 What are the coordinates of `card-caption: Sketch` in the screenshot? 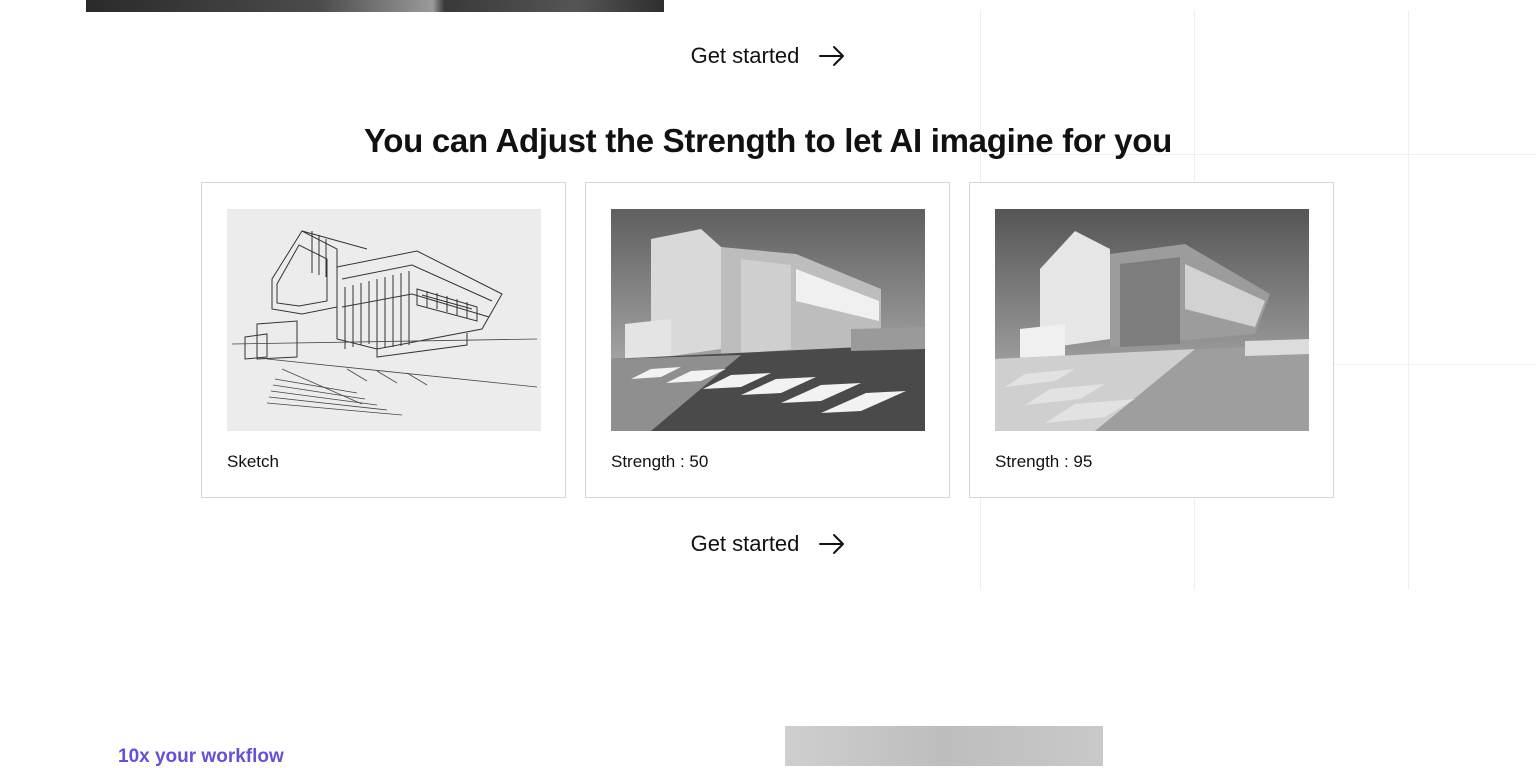 It's located at (253, 461).